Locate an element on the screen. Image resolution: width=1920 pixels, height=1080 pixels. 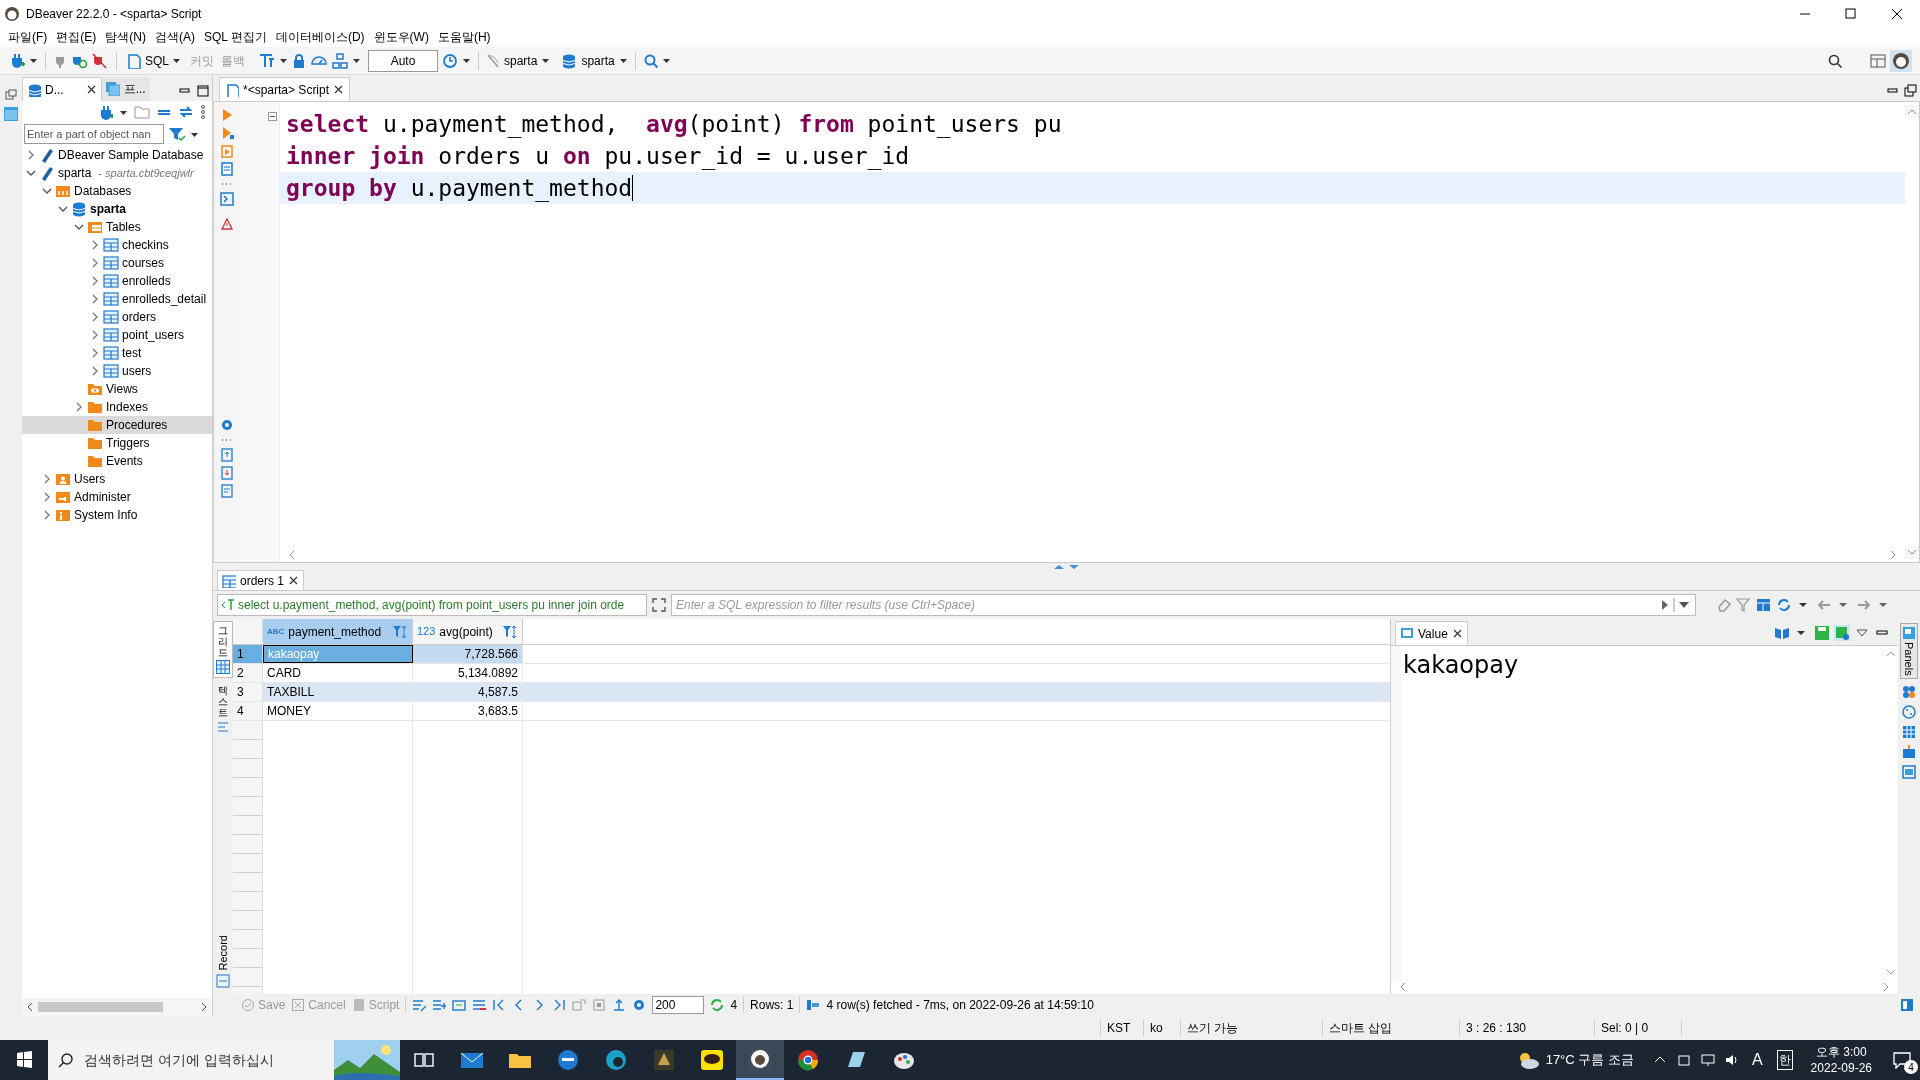
menu-item: 윈도우(W) is located at coordinates (401, 37).